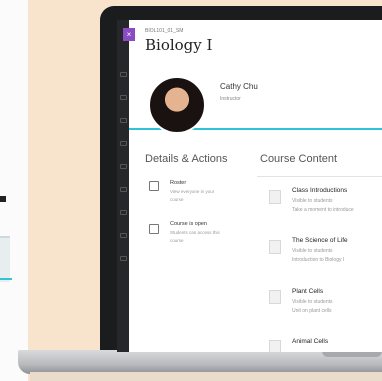  Describe the element at coordinates (310, 341) in the screenshot. I see `content-item-title: Animal Cells` at that location.